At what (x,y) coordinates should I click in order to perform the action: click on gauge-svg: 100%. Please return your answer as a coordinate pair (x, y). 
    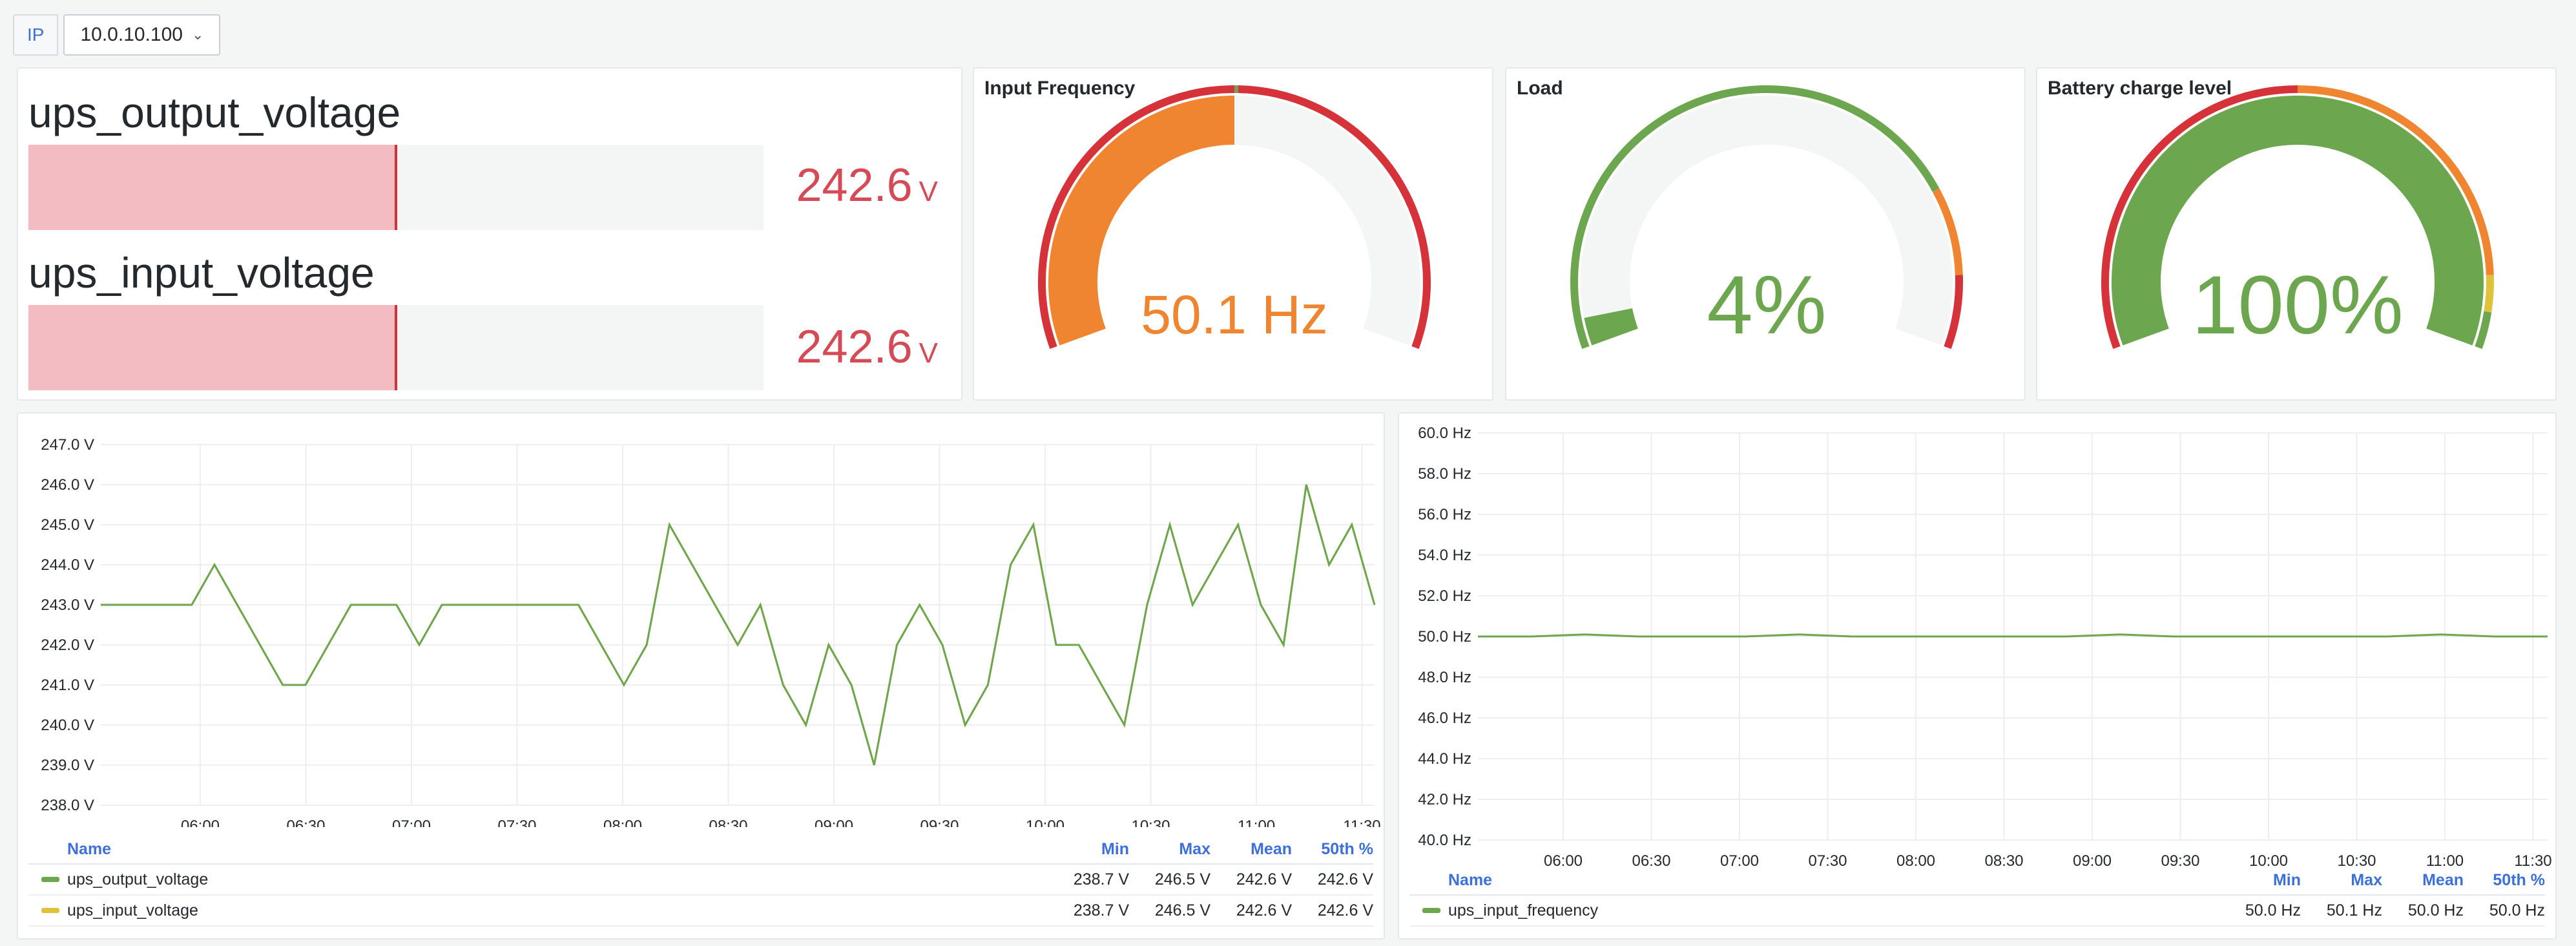
    Looking at the image, I should click on (2297, 218).